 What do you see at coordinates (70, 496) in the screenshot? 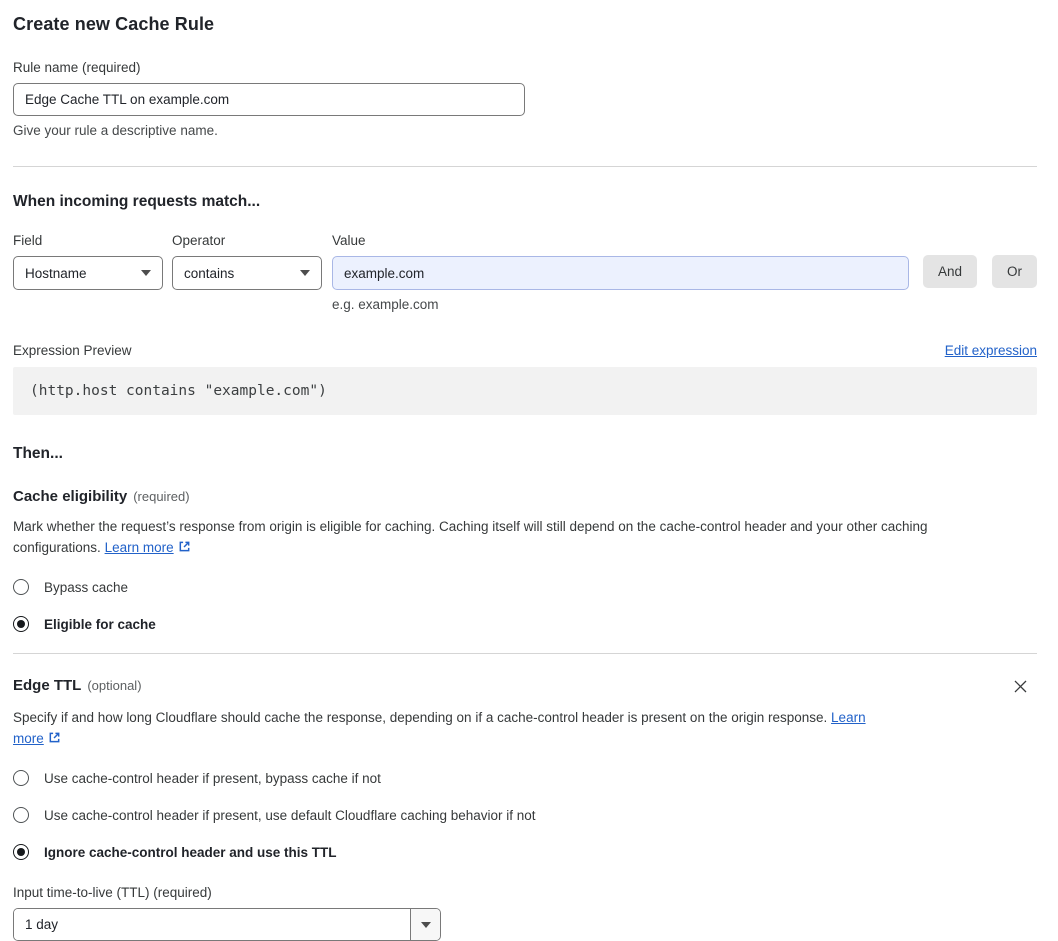
I see `cache-eligibility-title: Cache eligibility` at bounding box center [70, 496].